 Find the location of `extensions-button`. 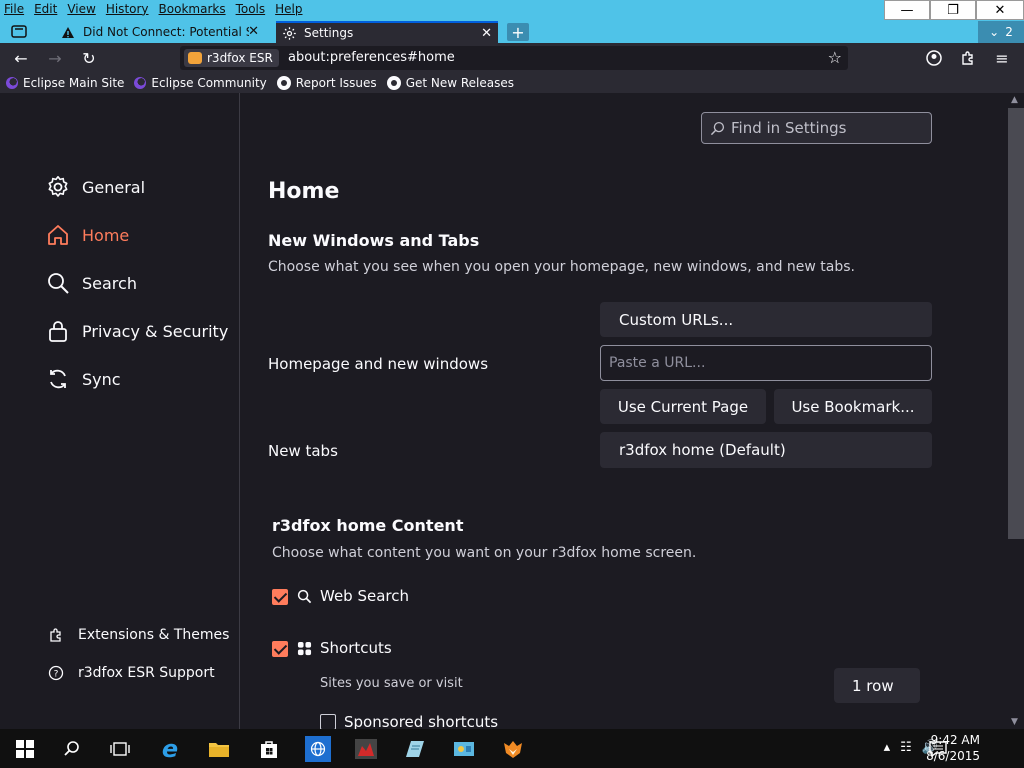

extensions-button is located at coordinates (968, 58).